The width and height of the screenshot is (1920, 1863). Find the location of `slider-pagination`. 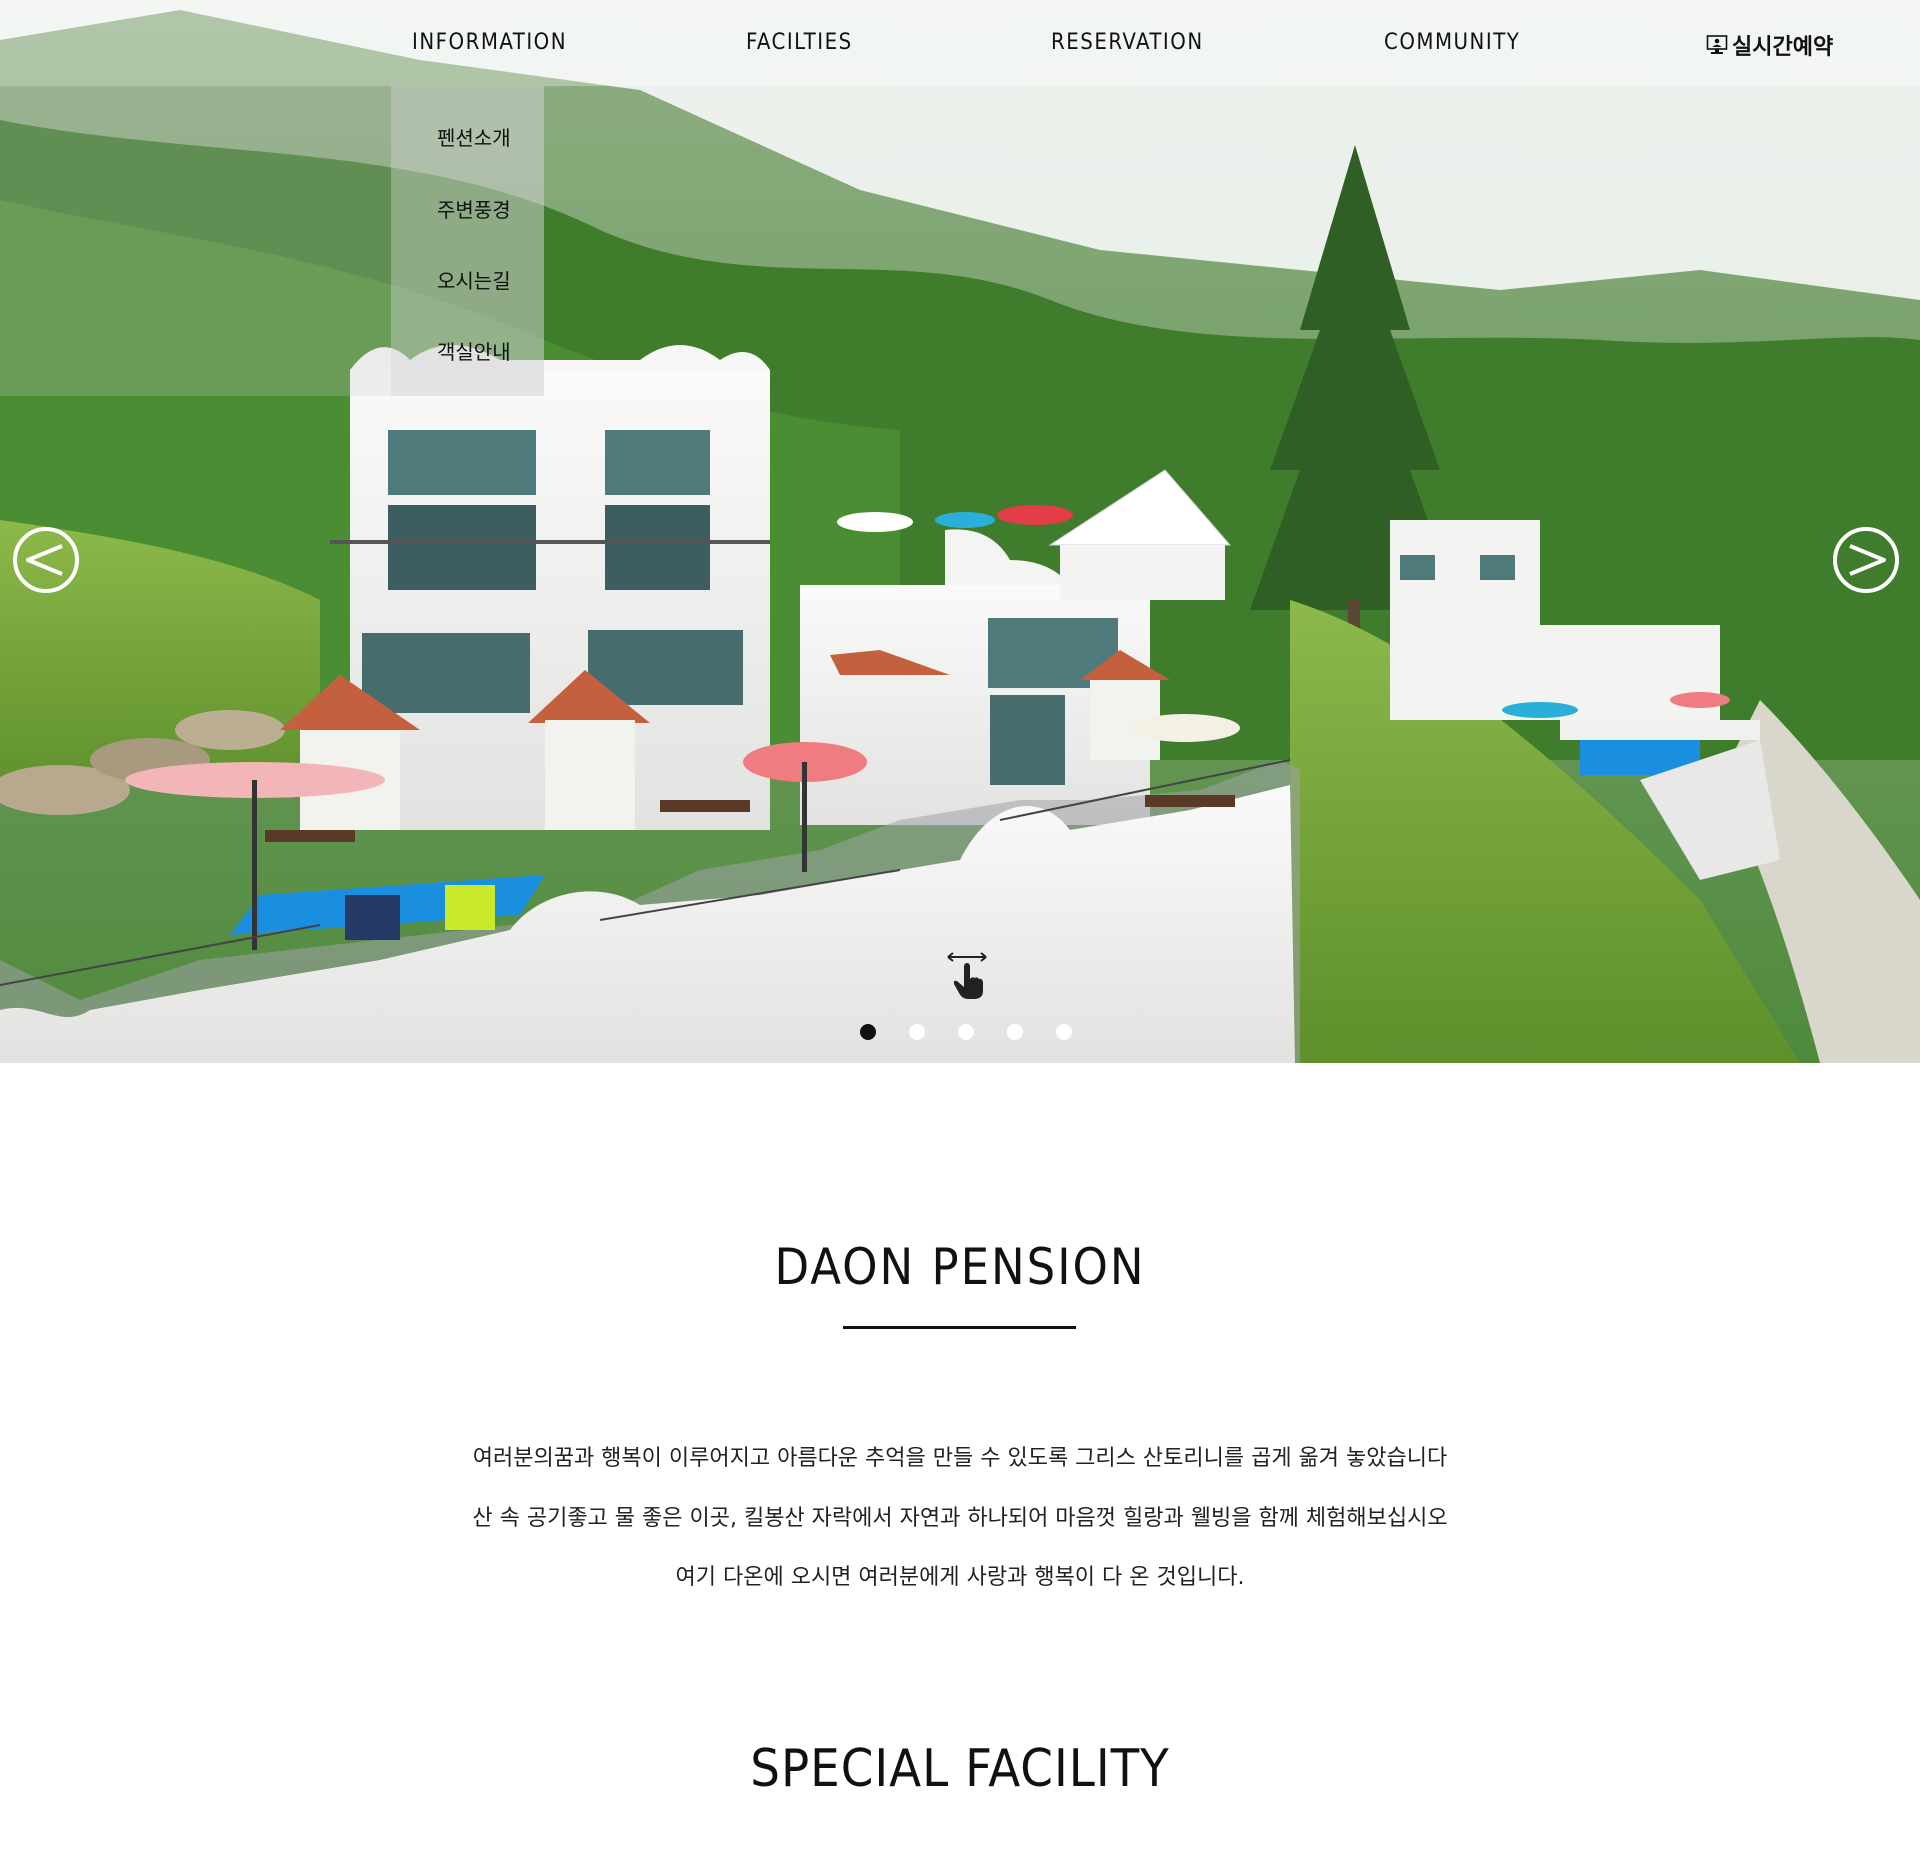

slider-pagination is located at coordinates (966, 1032).